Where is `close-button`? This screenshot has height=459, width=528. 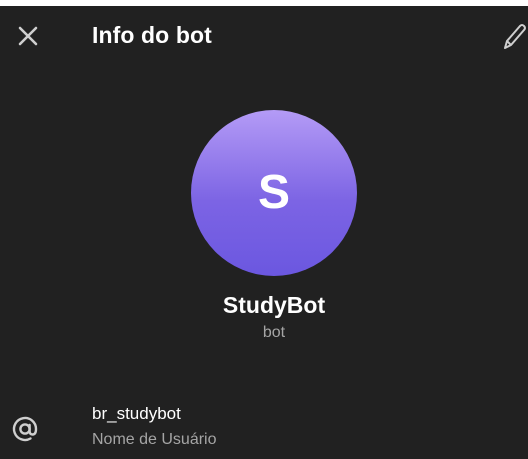
close-button is located at coordinates (28, 36).